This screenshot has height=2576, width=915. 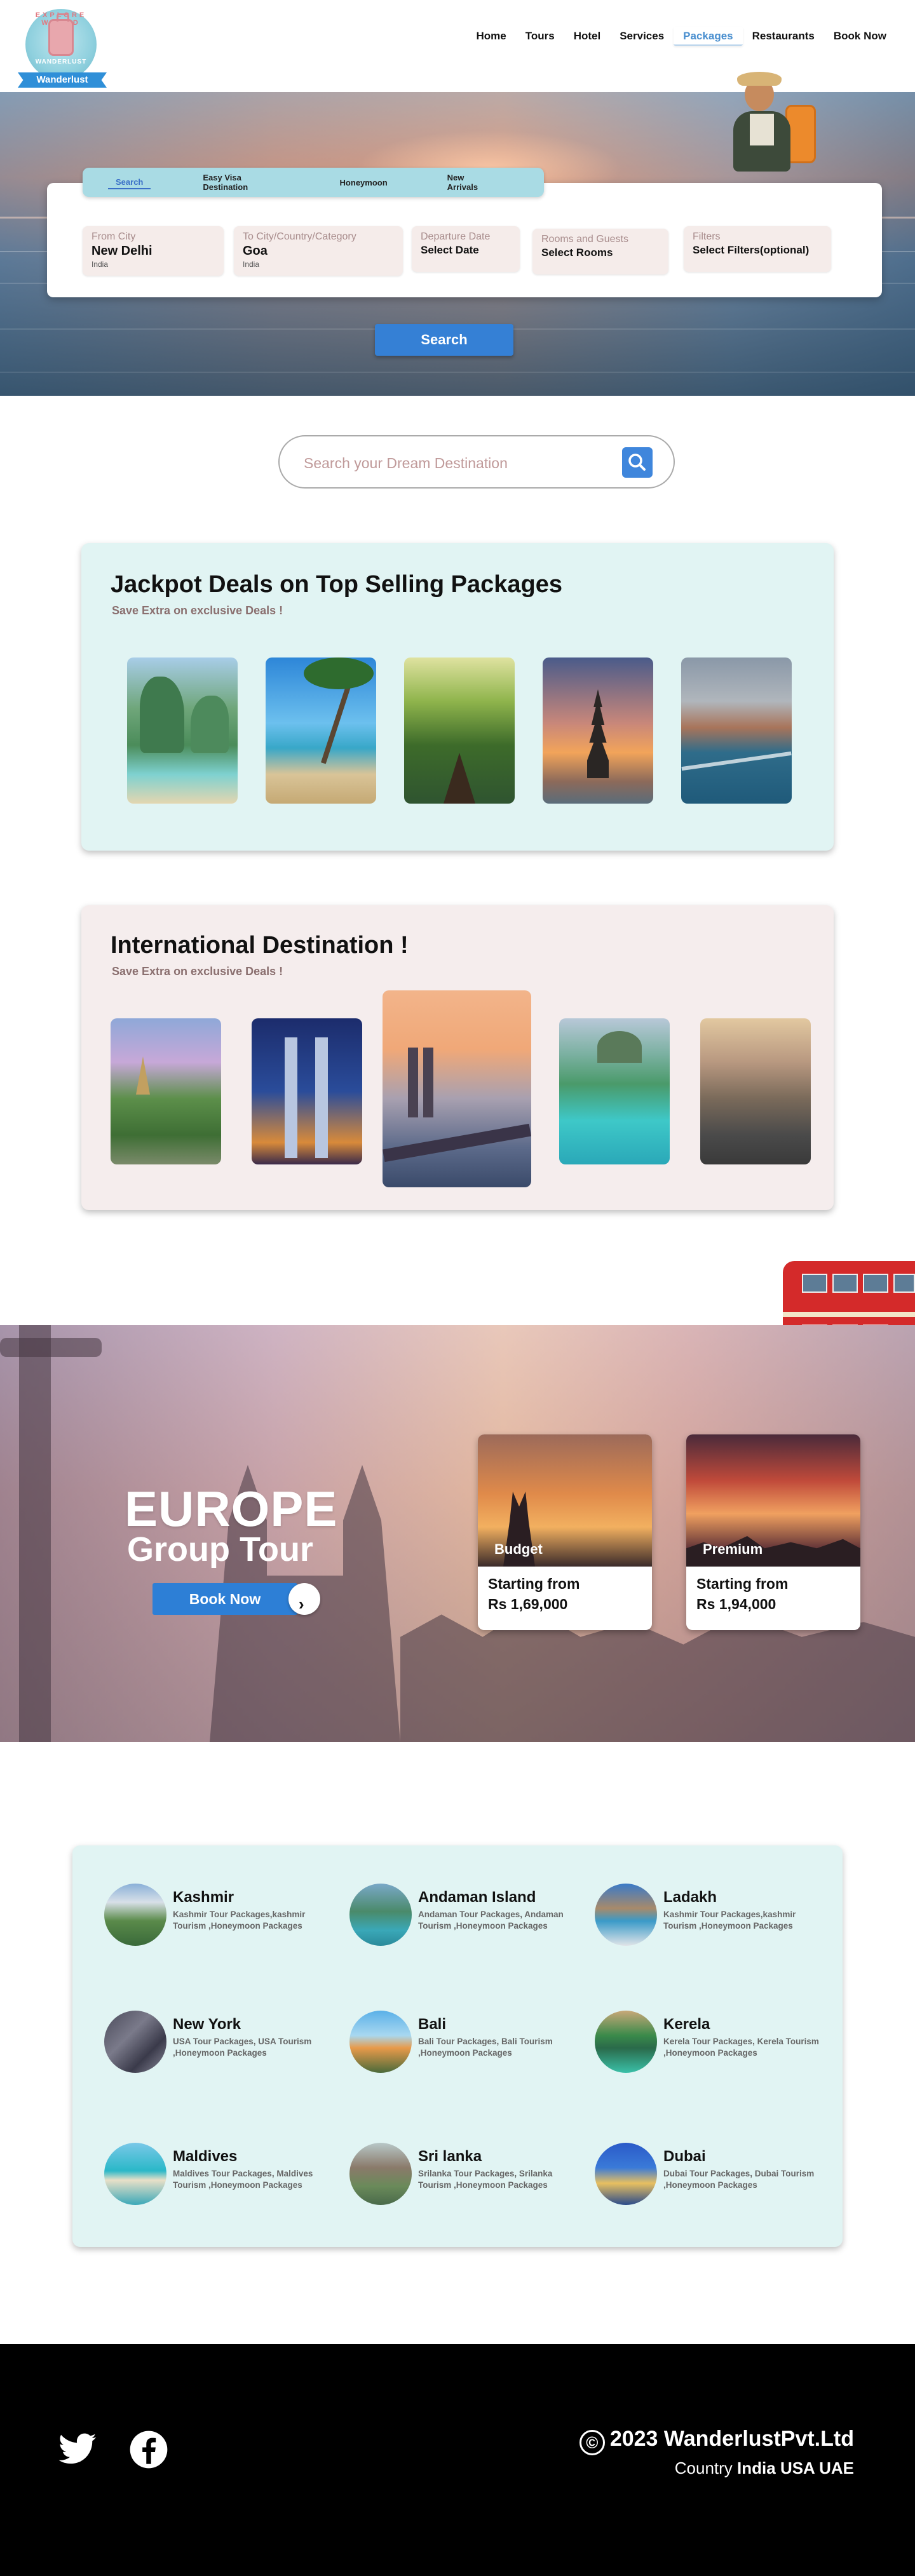 I want to click on tour-card-budget: Budget Starting from Rs 1,69,000, so click(x=565, y=1532).